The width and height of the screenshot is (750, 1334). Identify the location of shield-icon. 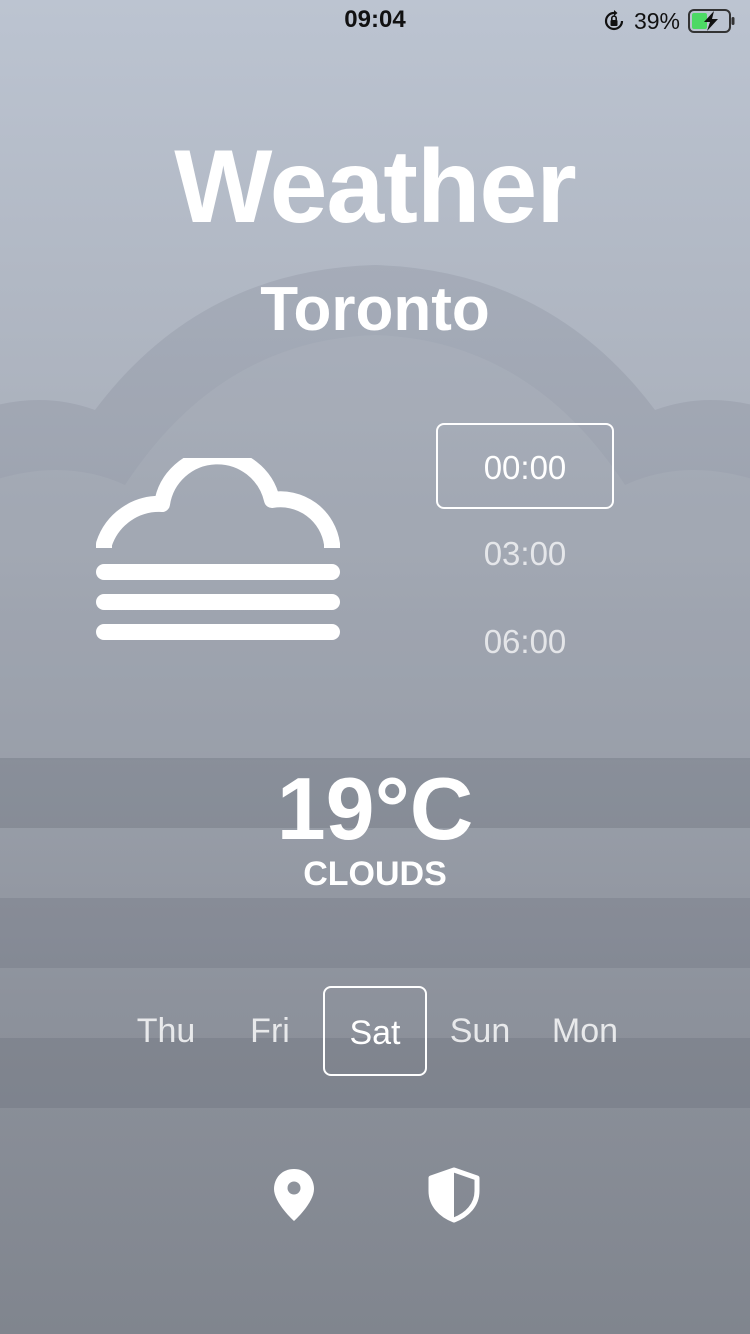
(454, 1195).